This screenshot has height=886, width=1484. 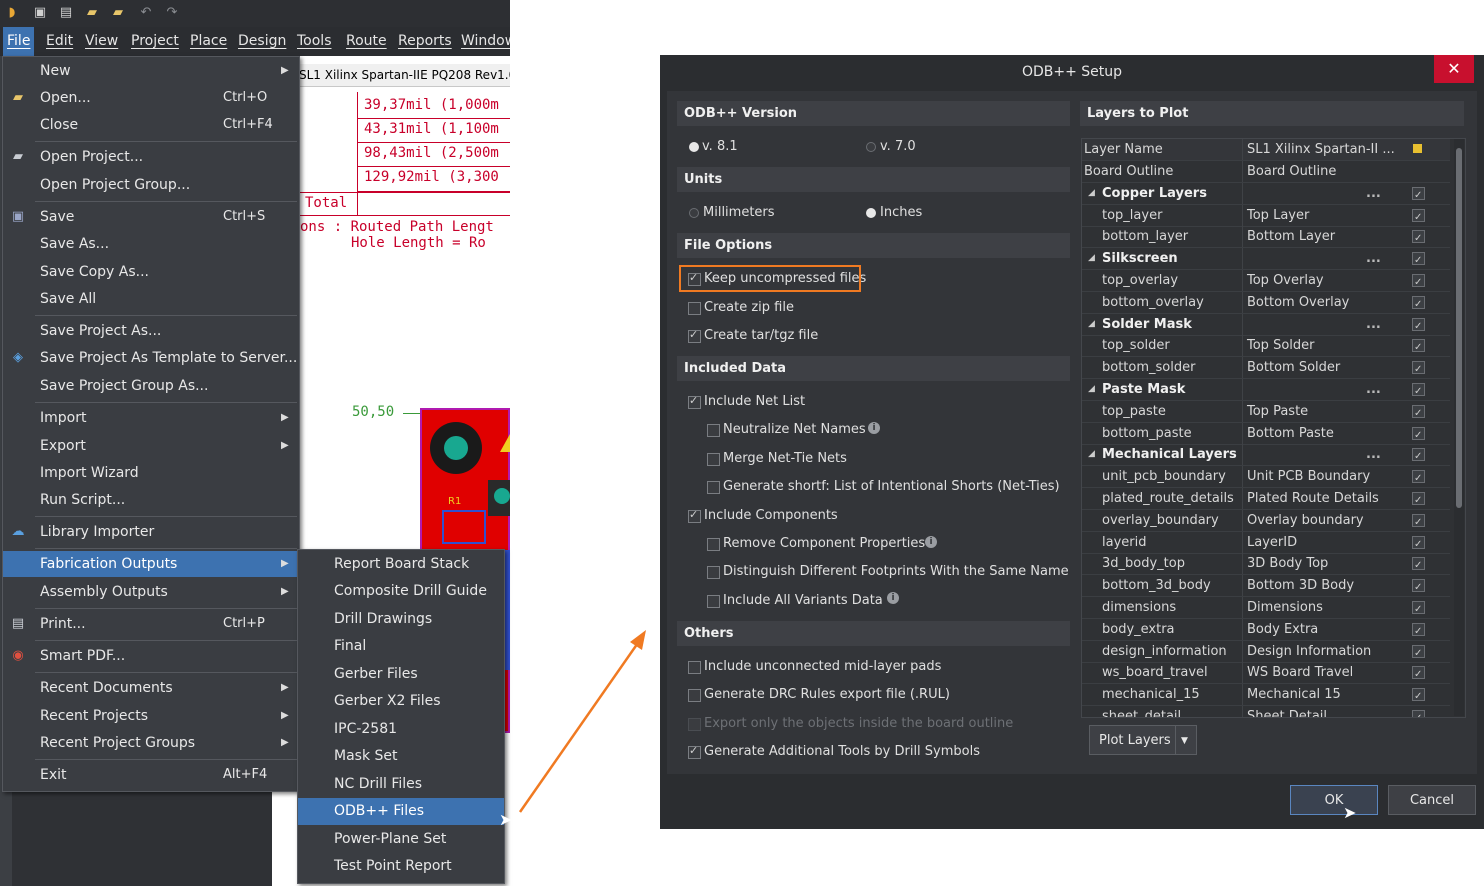 I want to click on checkbox-generate-drc-rules-label: Generate DRC Rules export file (.RUL), so click(x=827, y=694).